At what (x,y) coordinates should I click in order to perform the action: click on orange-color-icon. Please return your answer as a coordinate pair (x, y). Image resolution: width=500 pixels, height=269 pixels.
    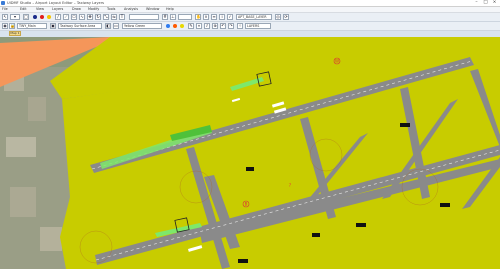
    Looking at the image, I should click on (175, 26).